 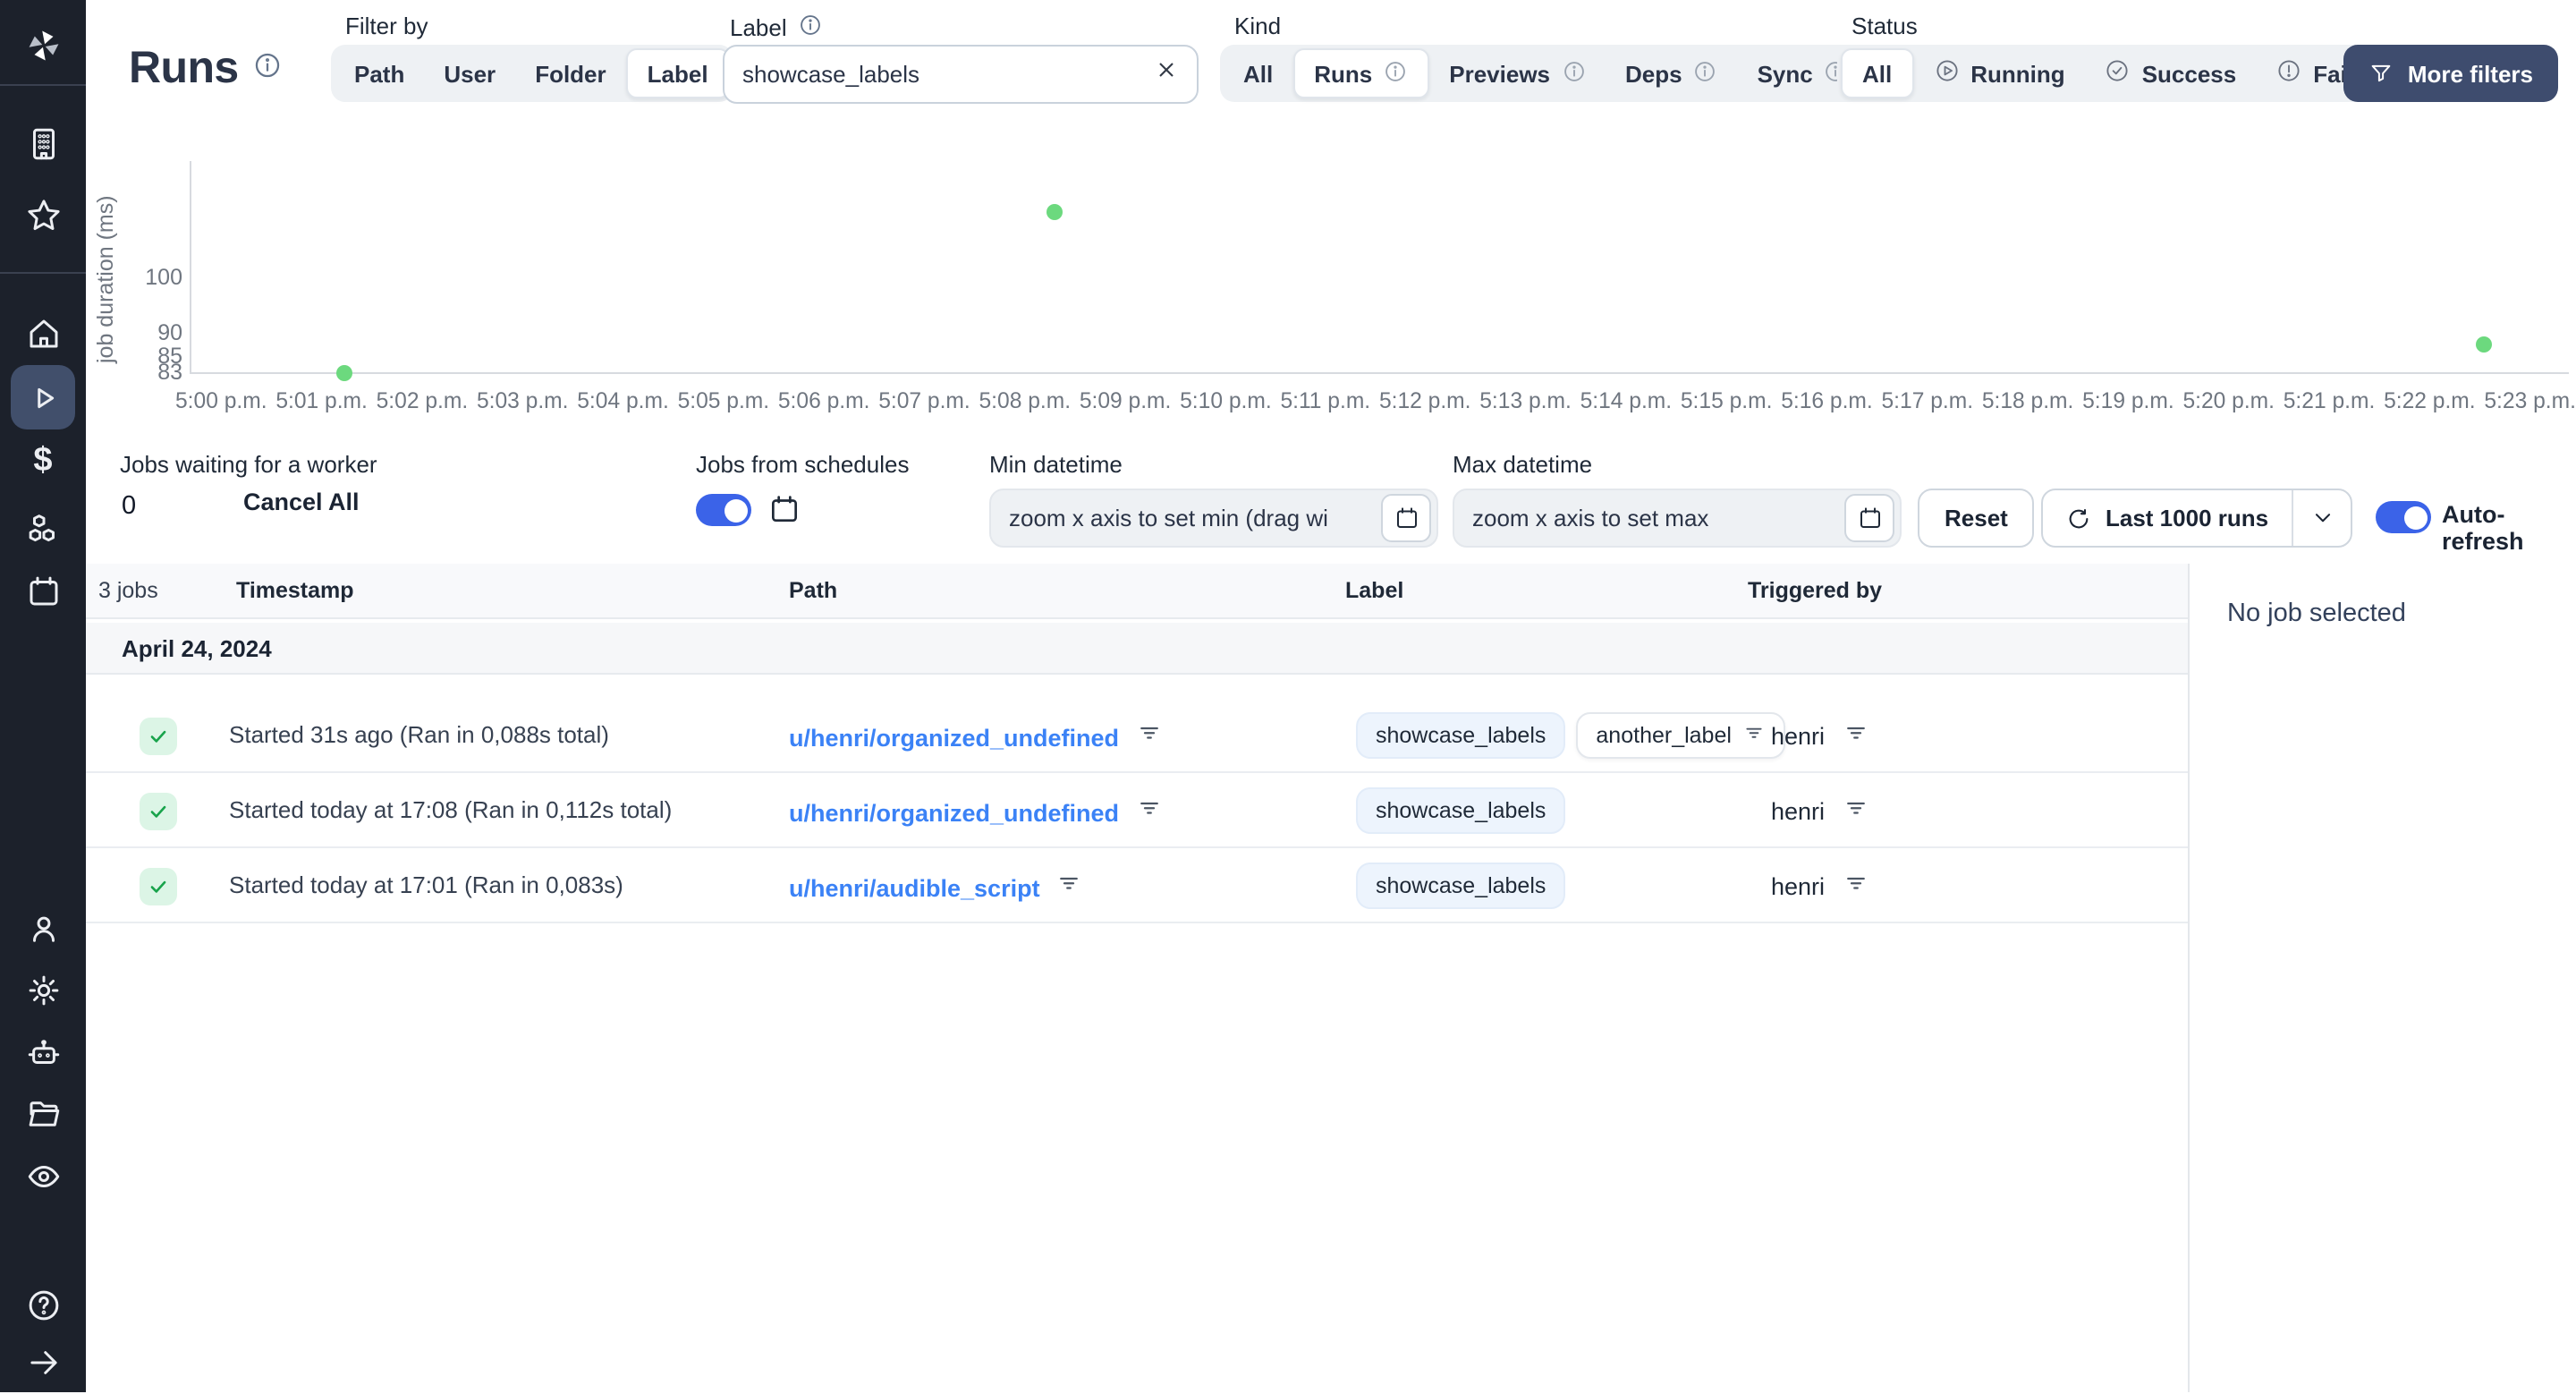 I want to click on sidebar-divider, so click(x=43, y=85).